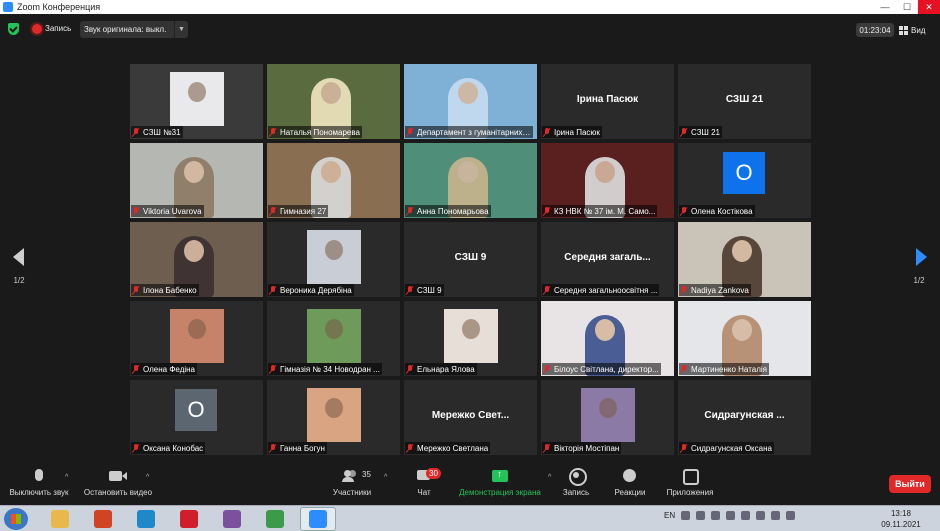  I want to click on taskbar-app-powerpoint, so click(103, 519).